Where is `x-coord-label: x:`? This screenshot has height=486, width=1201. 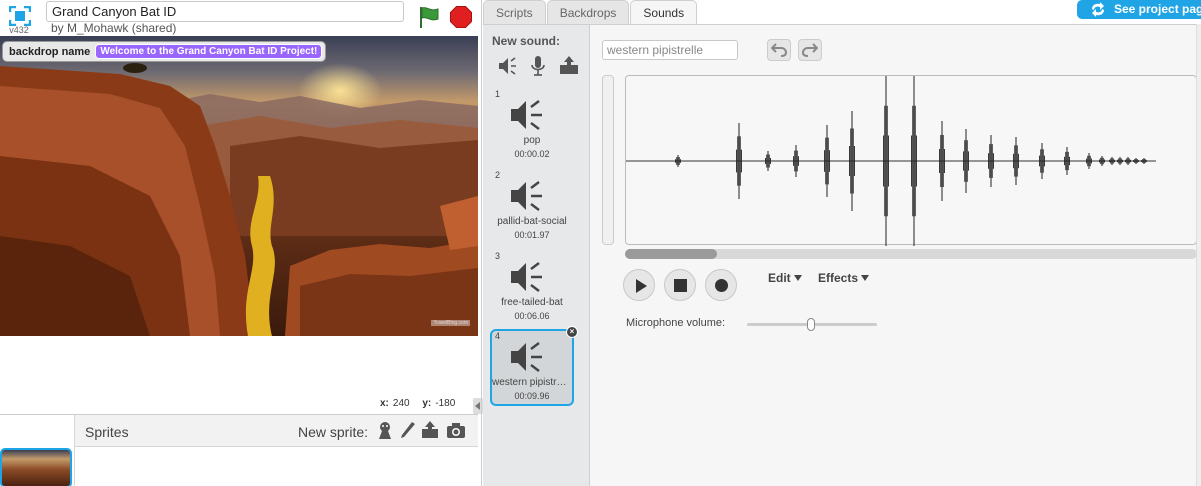 x-coord-label: x: is located at coordinates (384, 403).